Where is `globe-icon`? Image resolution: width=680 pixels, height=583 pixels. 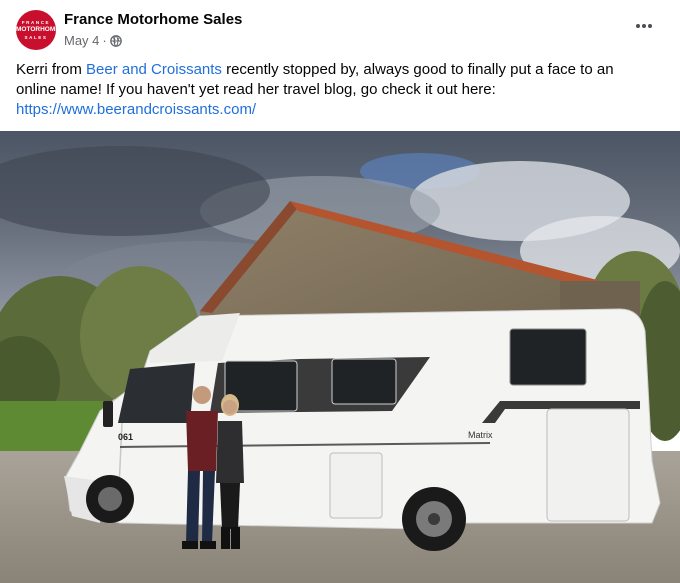 globe-icon is located at coordinates (115, 40).